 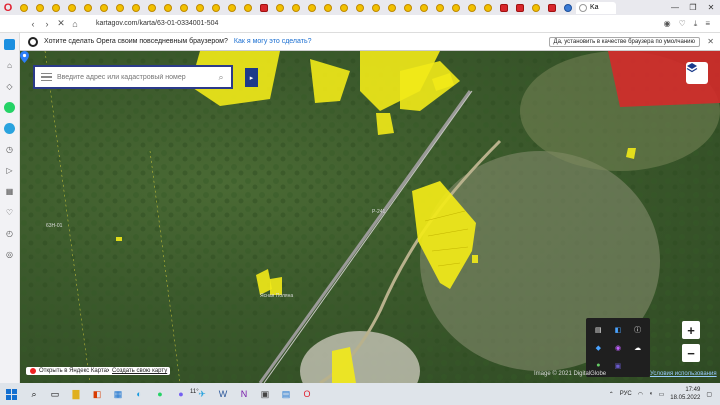 What do you see at coordinates (251, 77) in the screenshot?
I see `search-submit-button: ▸` at bounding box center [251, 77].